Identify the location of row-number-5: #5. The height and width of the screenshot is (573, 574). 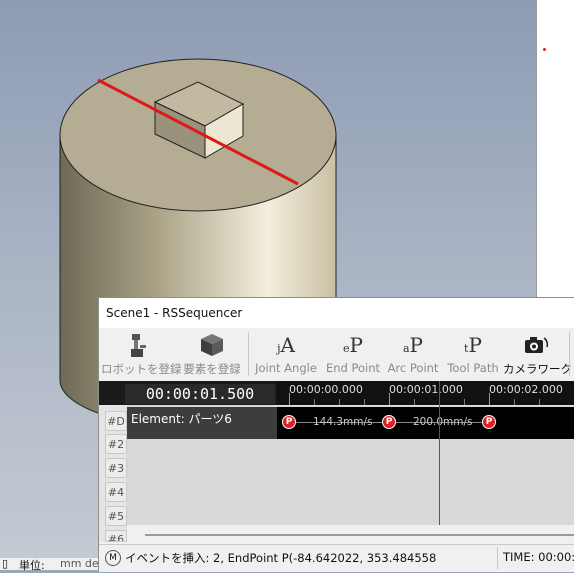
(116, 516).